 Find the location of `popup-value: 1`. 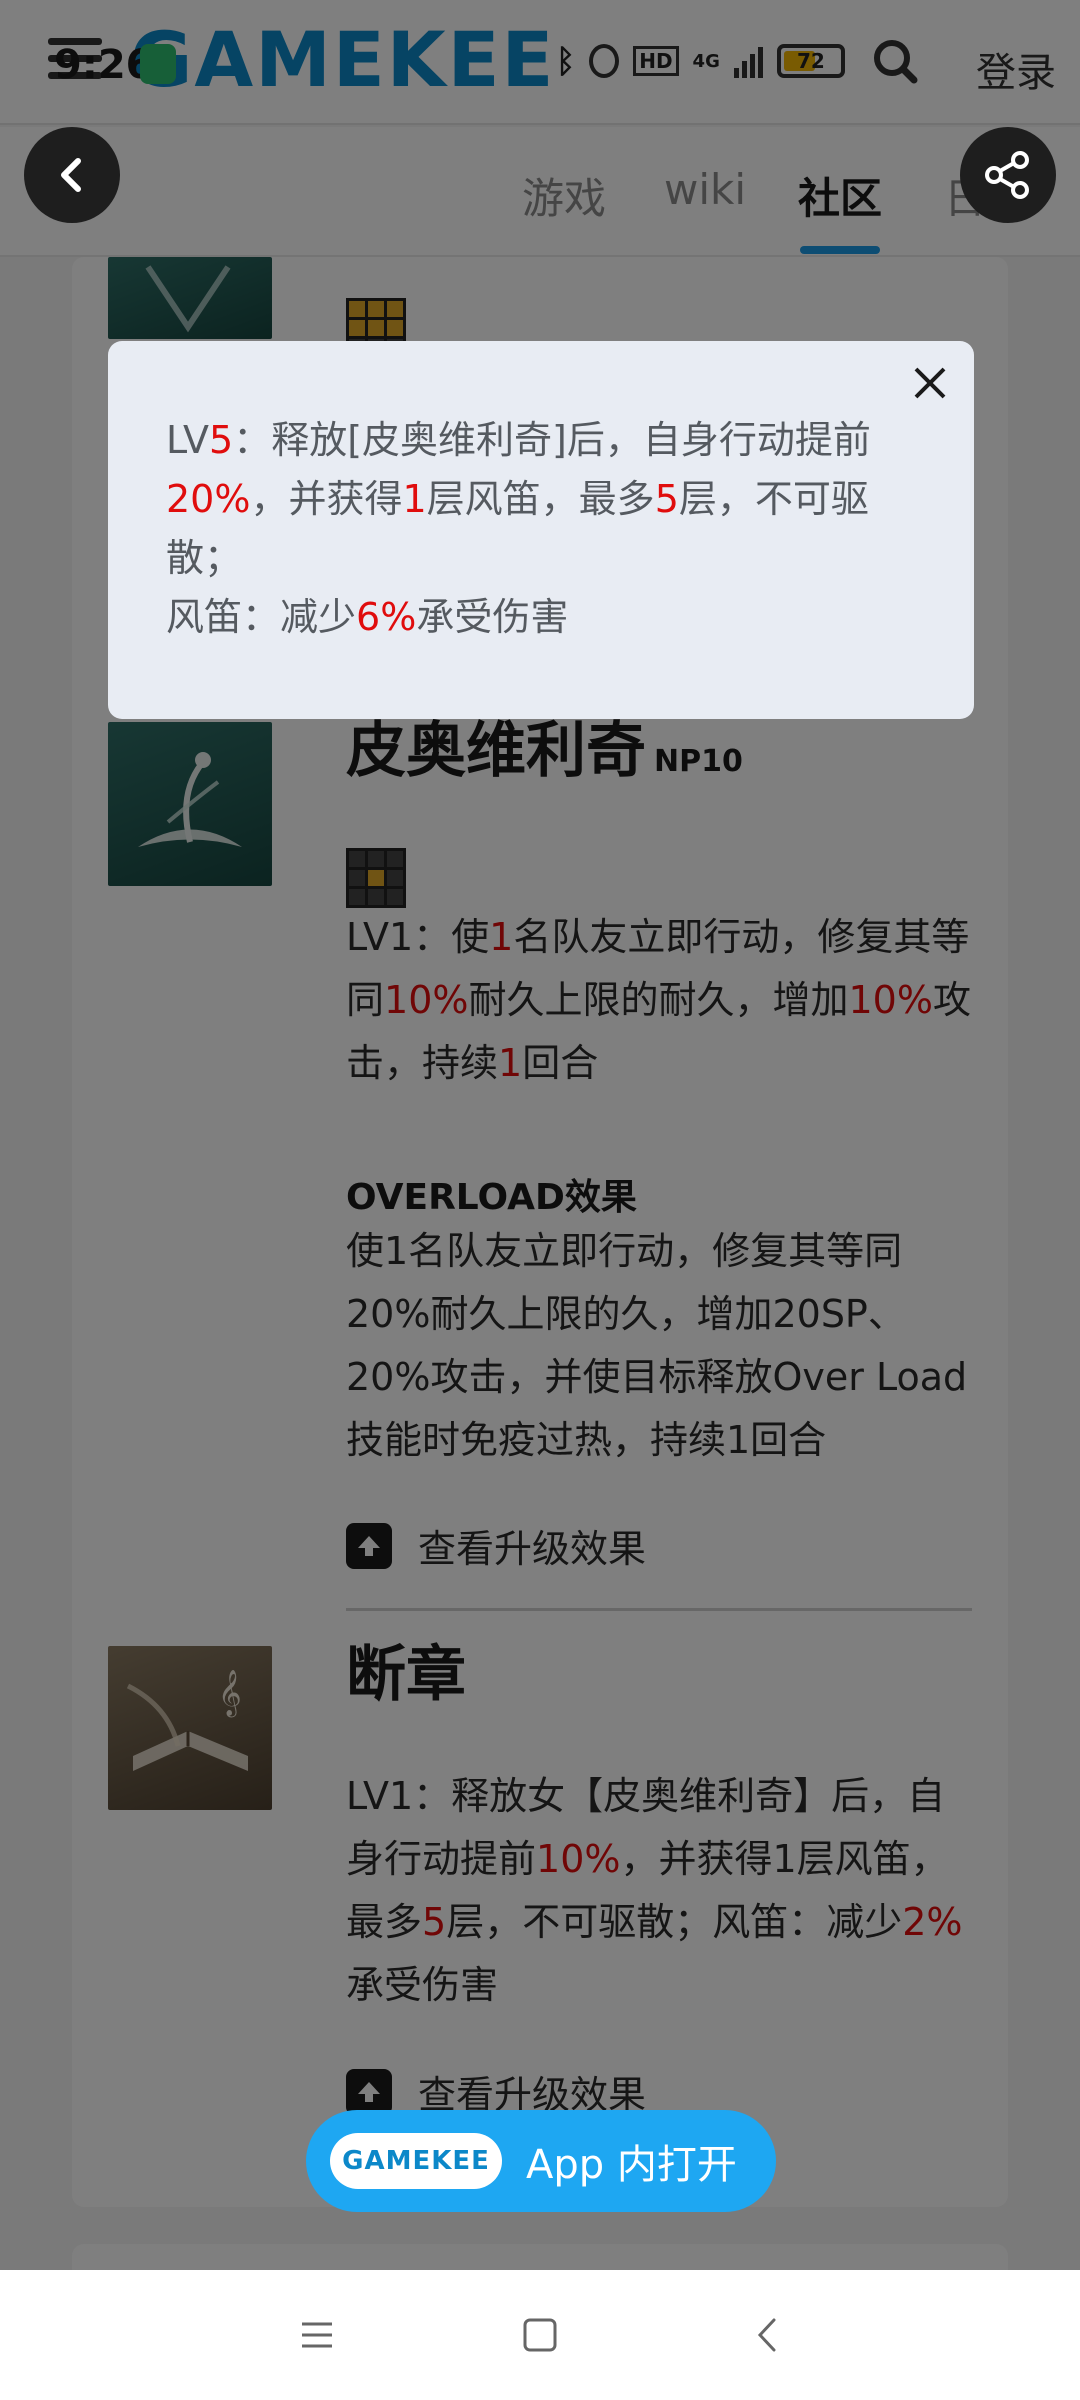

popup-value: 1 is located at coordinates (414, 499).